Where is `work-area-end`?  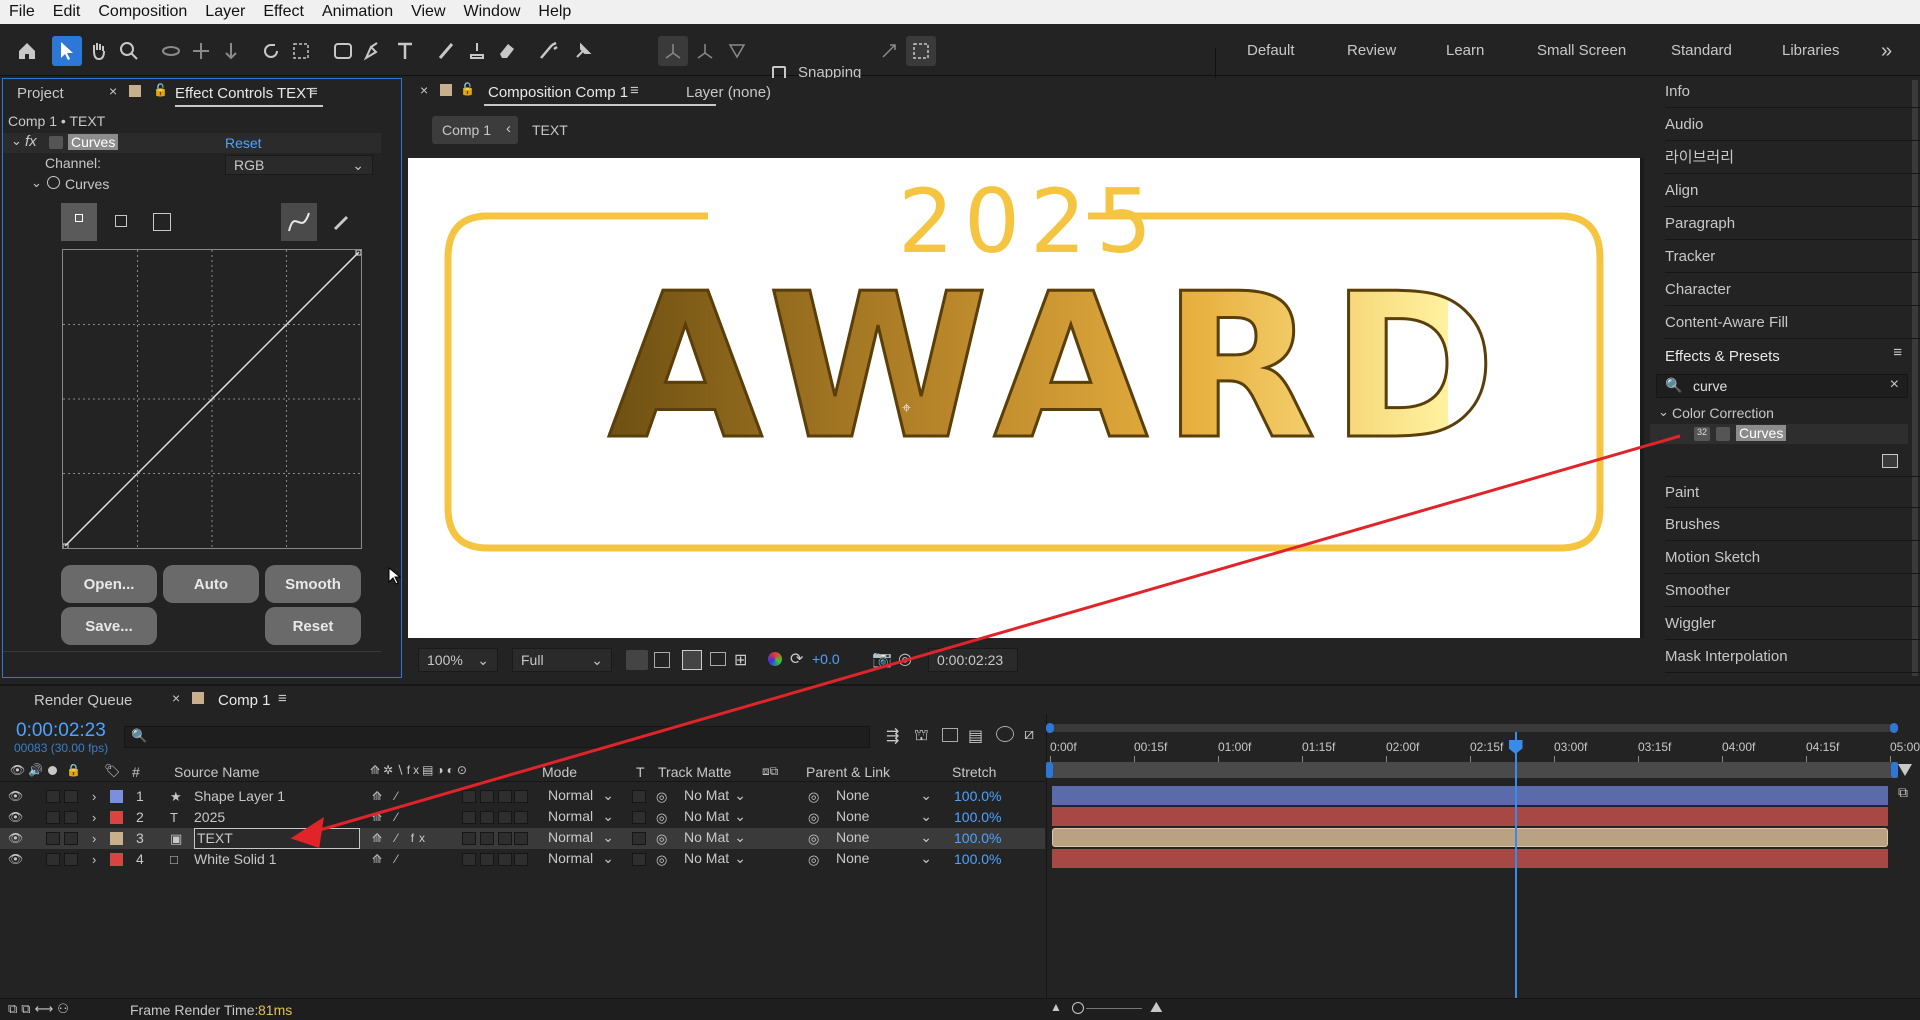
work-area-end is located at coordinates (1894, 770).